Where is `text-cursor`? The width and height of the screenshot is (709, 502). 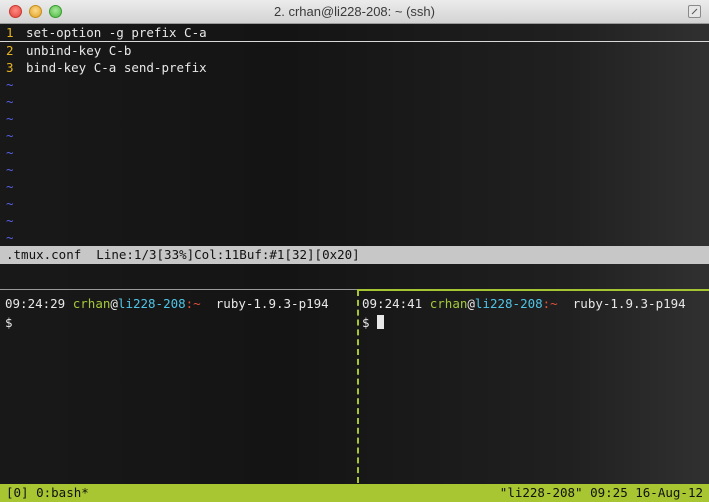
text-cursor is located at coordinates (381, 322).